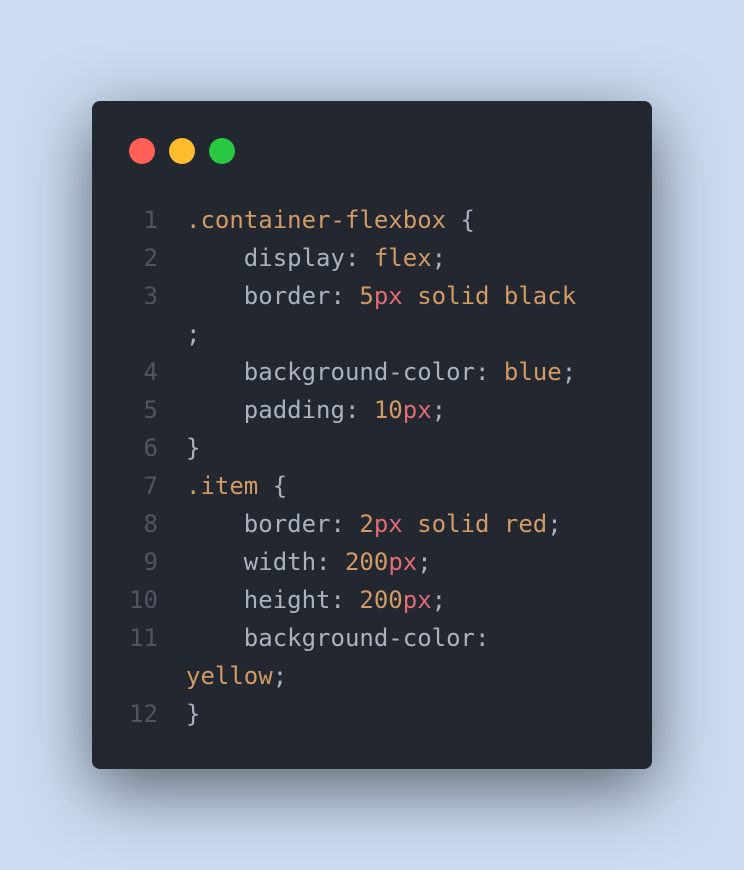 The image size is (744, 870). I want to click on code-token: yellow, so click(229, 676).